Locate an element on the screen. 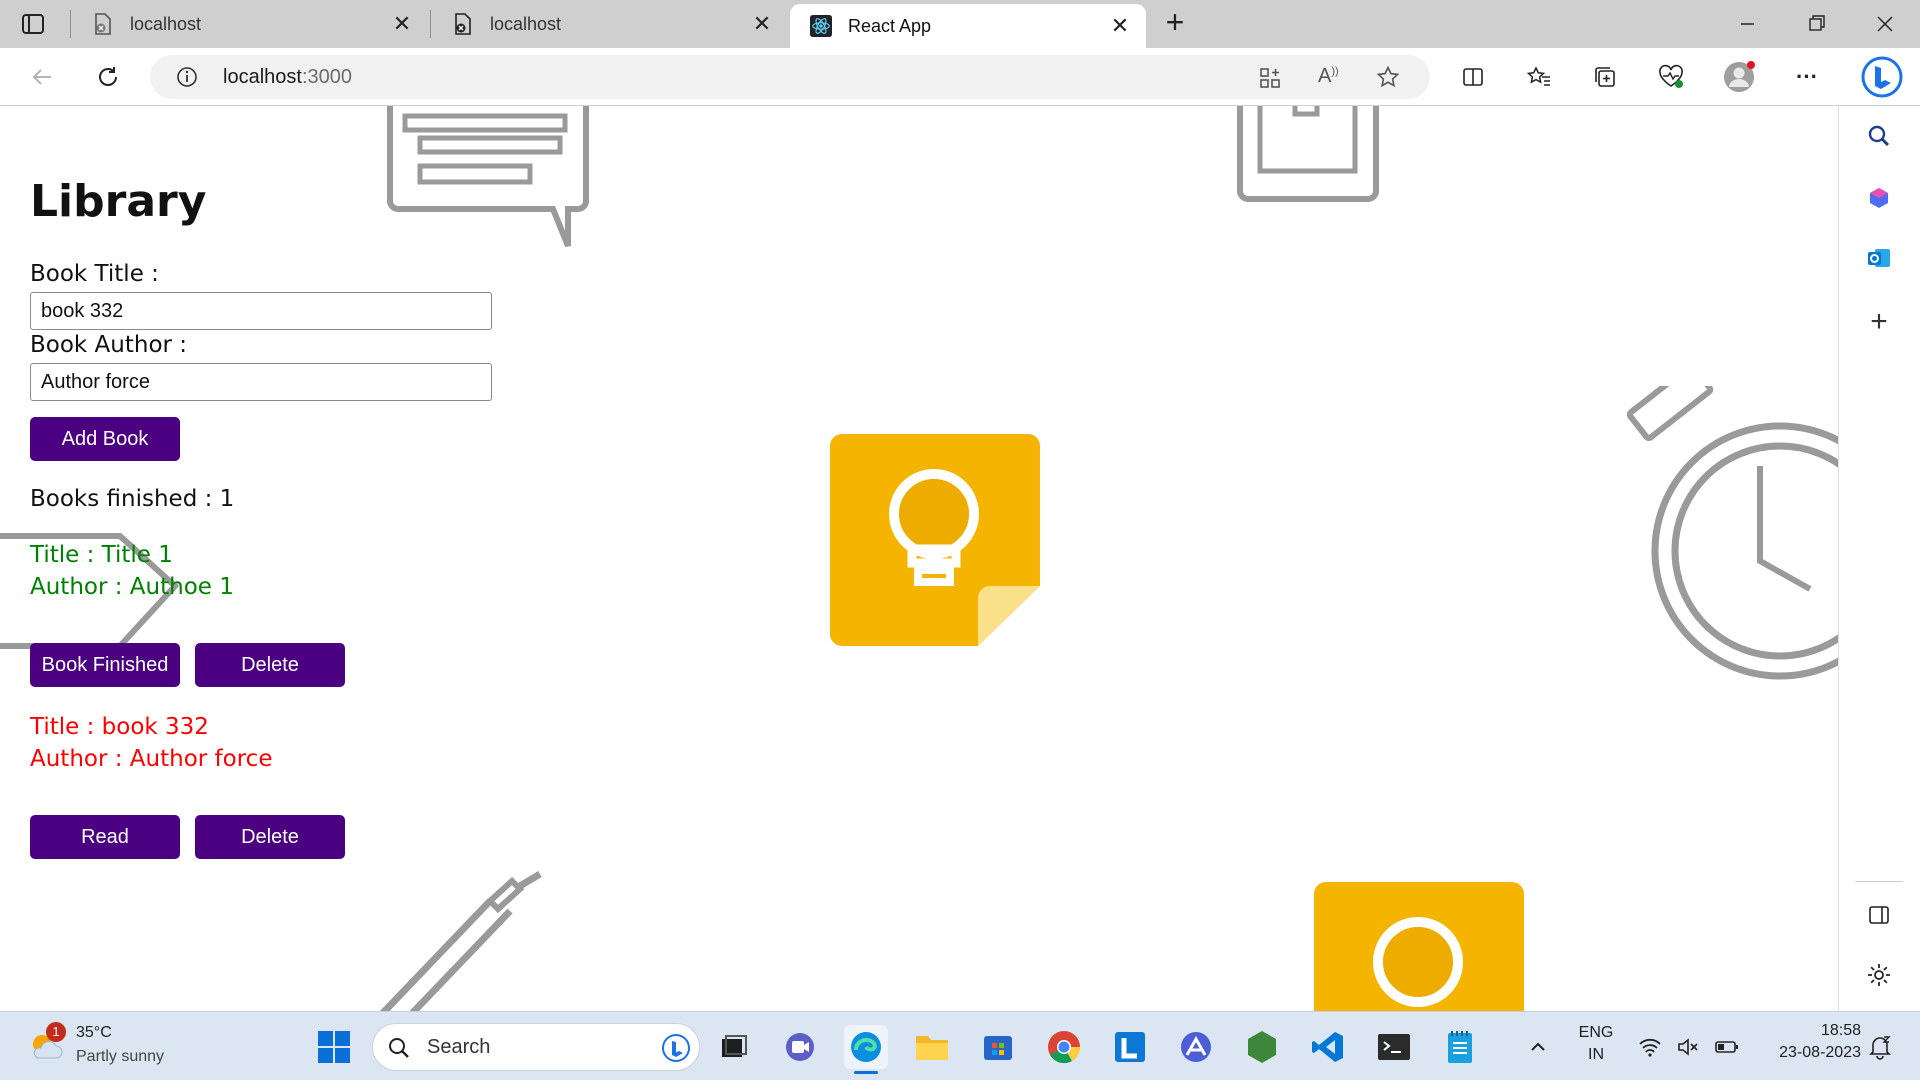  book-title-input is located at coordinates (261, 311).